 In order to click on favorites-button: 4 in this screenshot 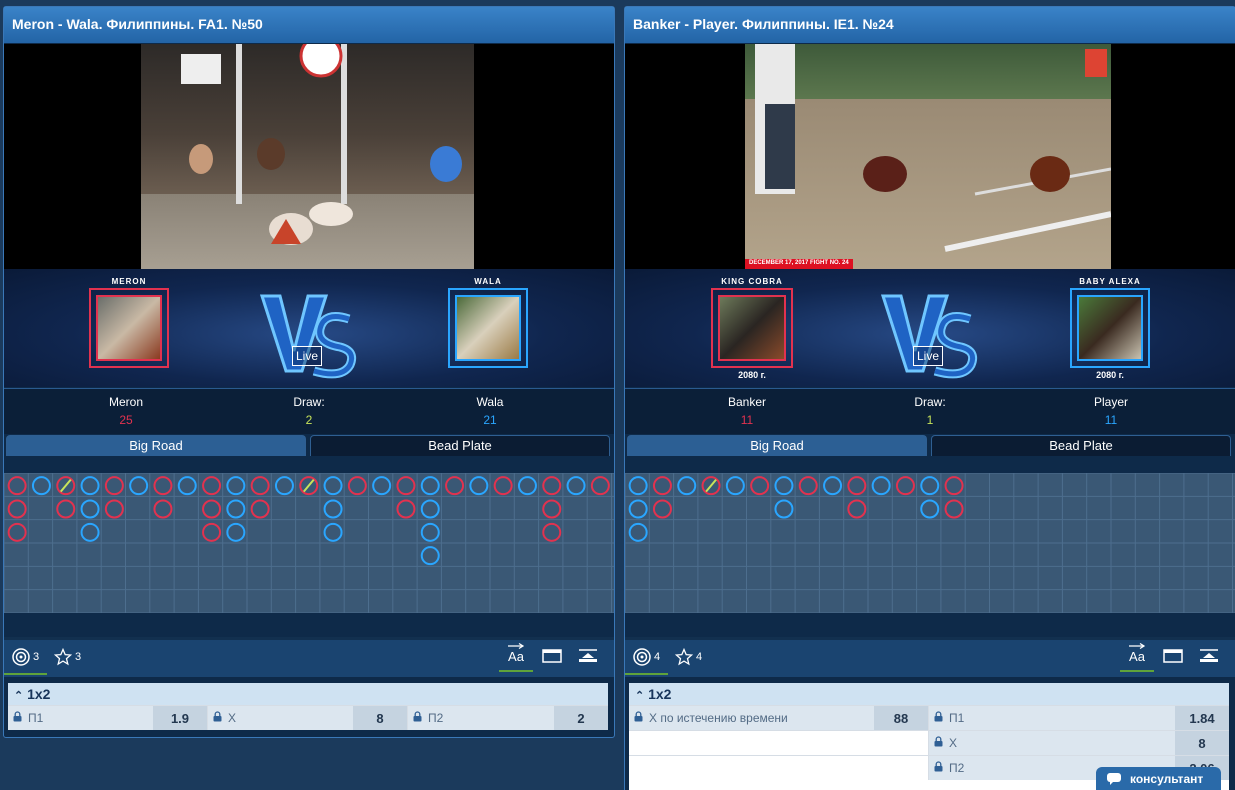, I will do `click(688, 657)`.